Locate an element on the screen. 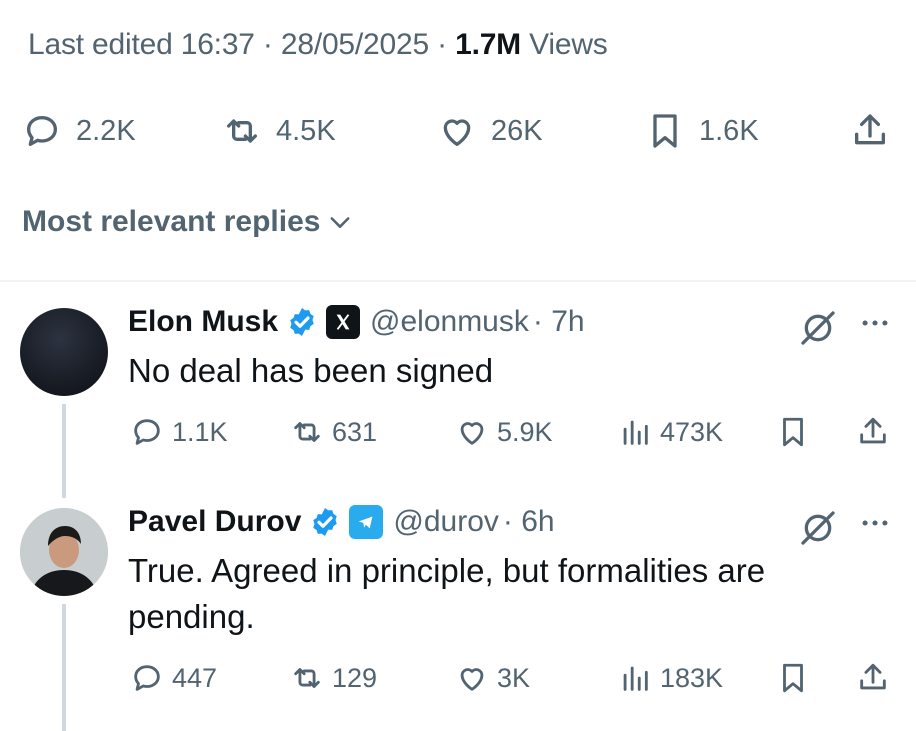  views-button: 473K is located at coordinates (670, 432).